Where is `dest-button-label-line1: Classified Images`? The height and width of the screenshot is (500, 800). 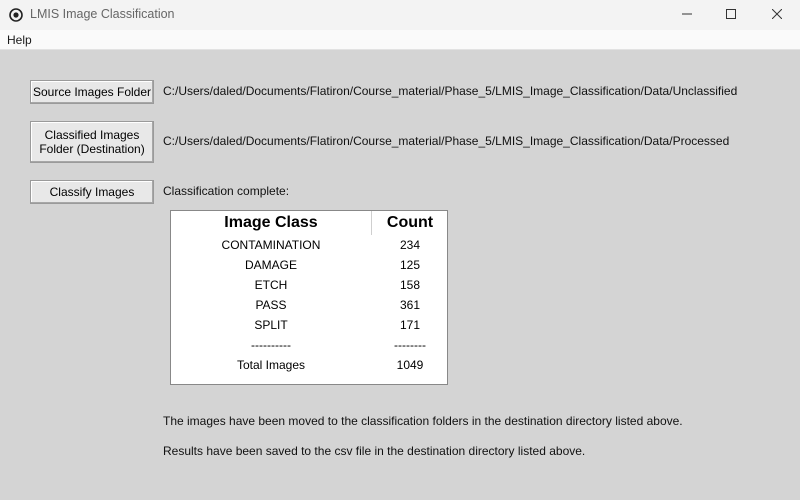
dest-button-label-line1: Classified Images is located at coordinates (92, 135).